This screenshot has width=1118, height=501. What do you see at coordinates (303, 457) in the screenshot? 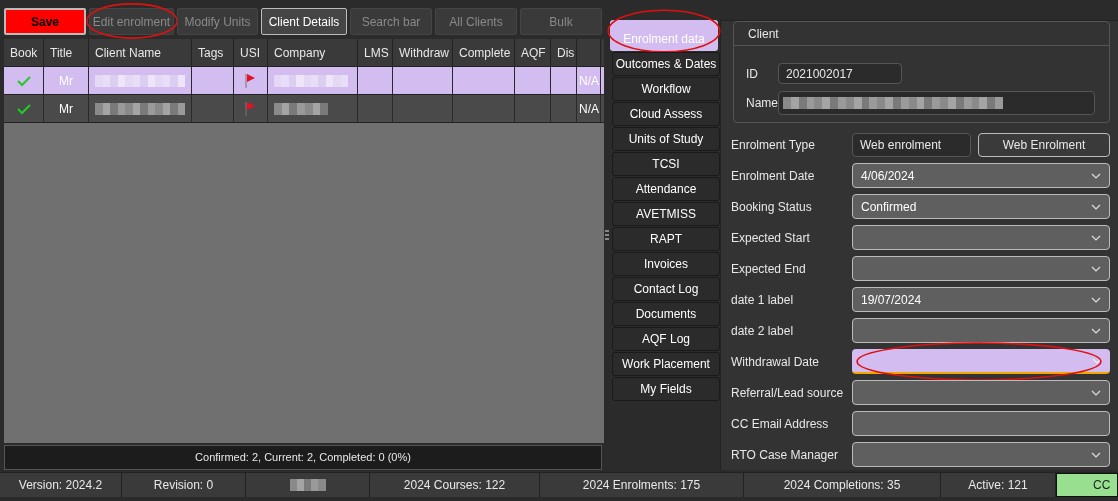
I see `summary-text: Confirmed: 2, Current: 2, Completed: 0 (0%)` at bounding box center [303, 457].